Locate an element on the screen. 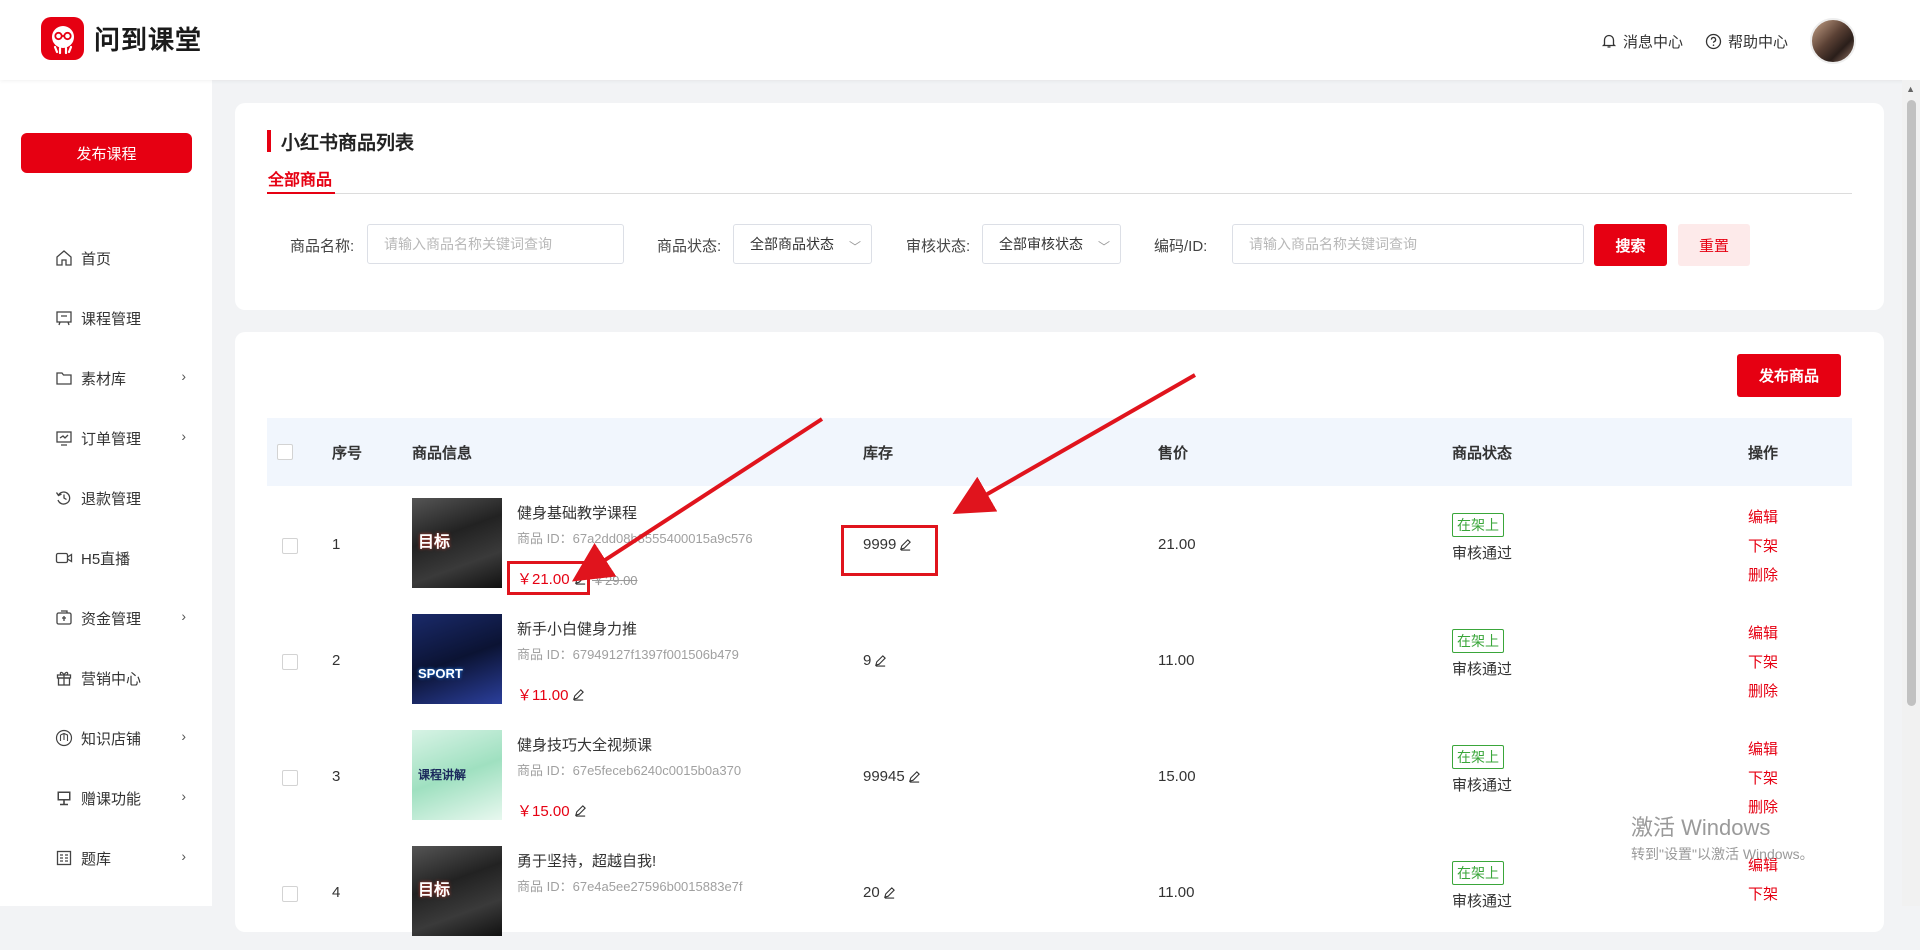 This screenshot has height=950, width=1920. audit-status-select: 全部审核状态 ﹀ is located at coordinates (1051, 244).